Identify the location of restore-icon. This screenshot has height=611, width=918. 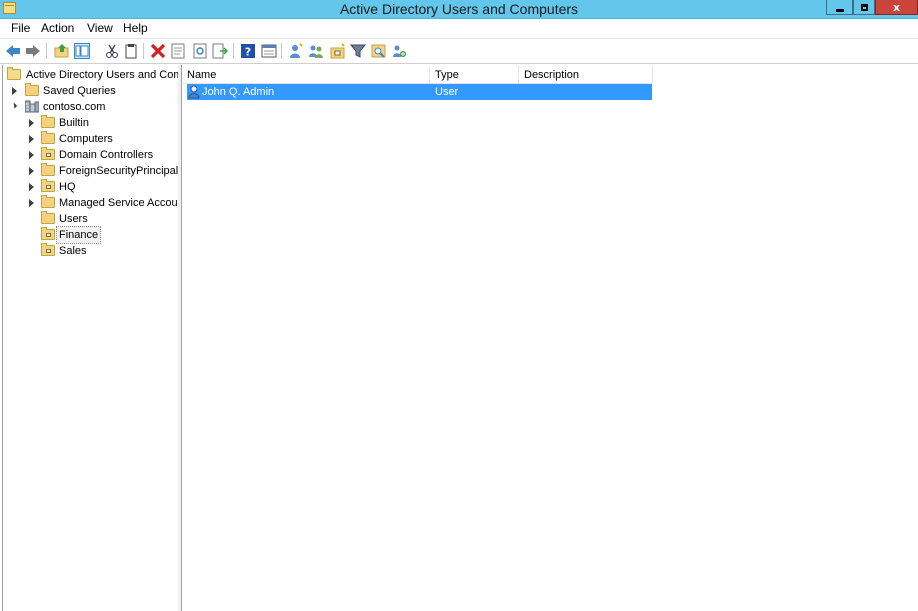
(864, 7).